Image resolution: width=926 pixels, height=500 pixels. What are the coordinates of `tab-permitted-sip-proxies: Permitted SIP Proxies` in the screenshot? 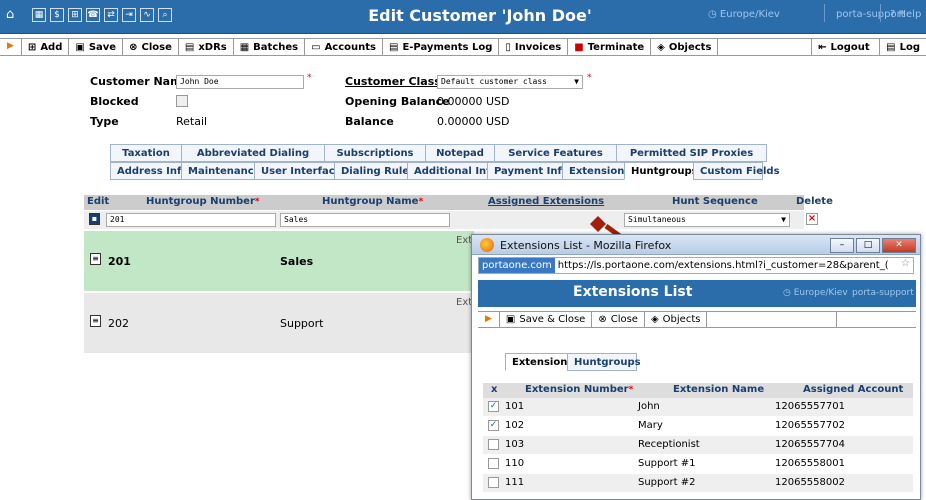 It's located at (691, 153).